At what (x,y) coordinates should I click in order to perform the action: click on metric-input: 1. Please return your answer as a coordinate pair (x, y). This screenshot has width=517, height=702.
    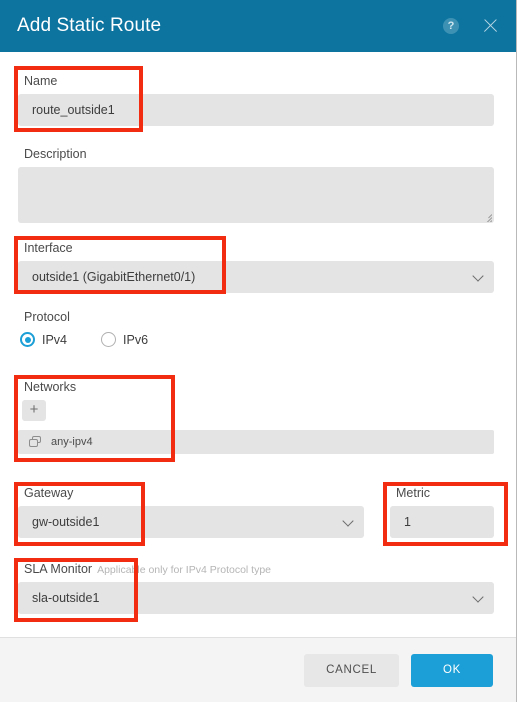
    Looking at the image, I should click on (442, 522).